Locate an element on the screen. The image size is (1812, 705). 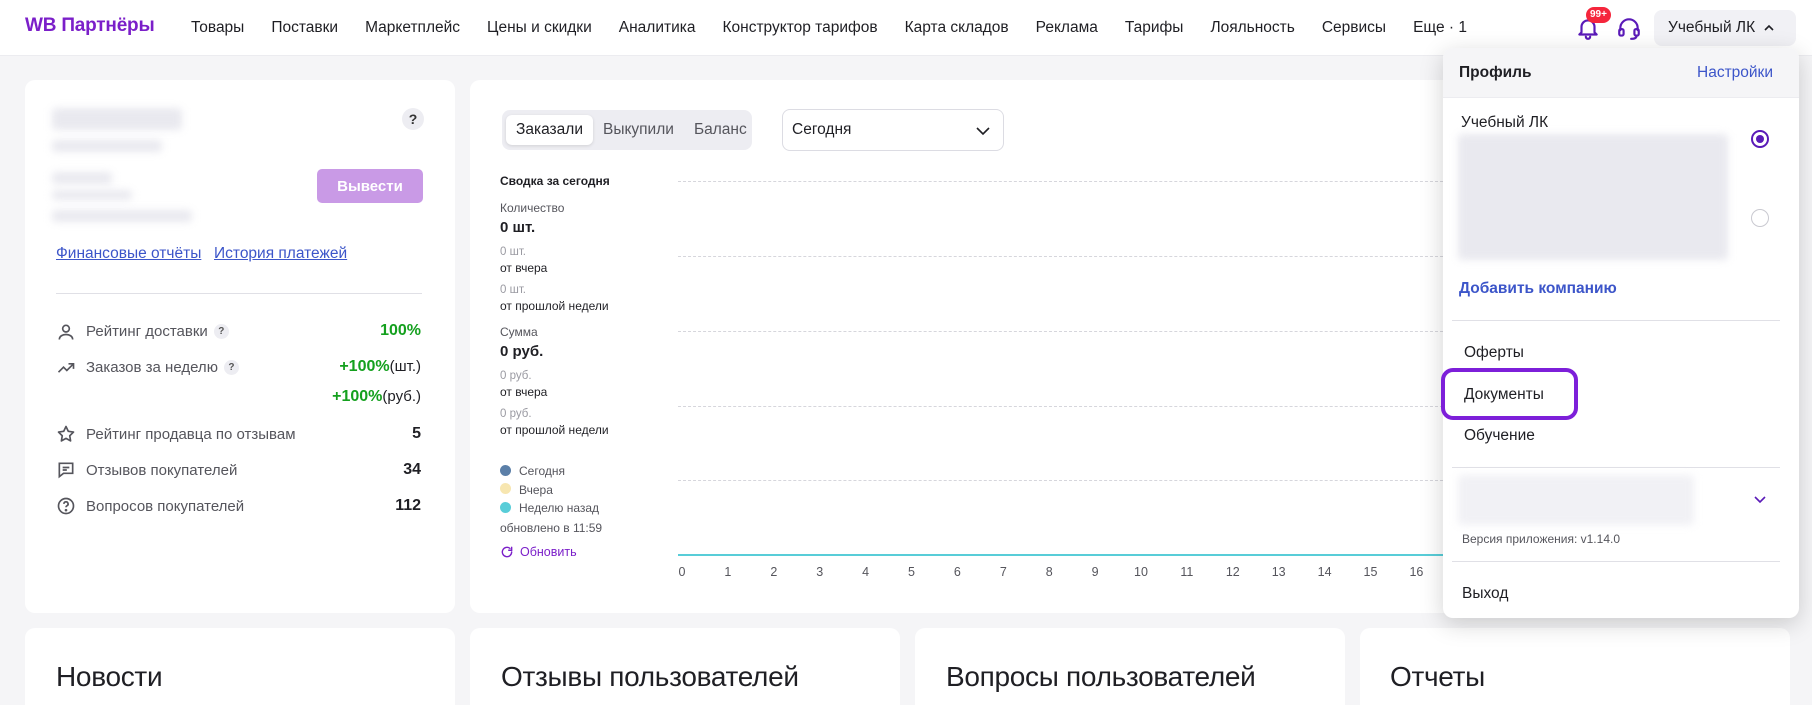
nav-item-more: Еще · 1 is located at coordinates (1440, 28).